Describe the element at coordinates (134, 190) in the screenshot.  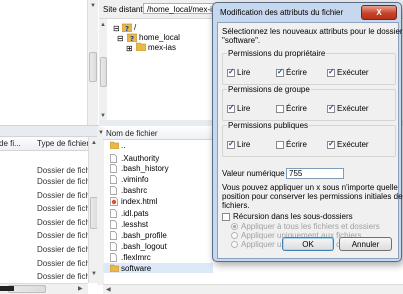
I see `file-name: .bashrc` at that location.